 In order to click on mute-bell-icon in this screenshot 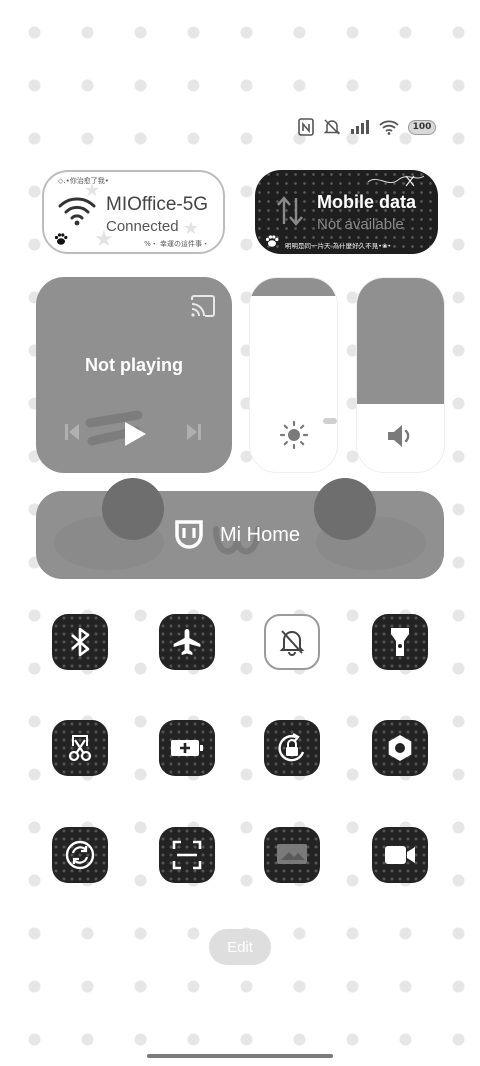, I will do `click(292, 643)`.